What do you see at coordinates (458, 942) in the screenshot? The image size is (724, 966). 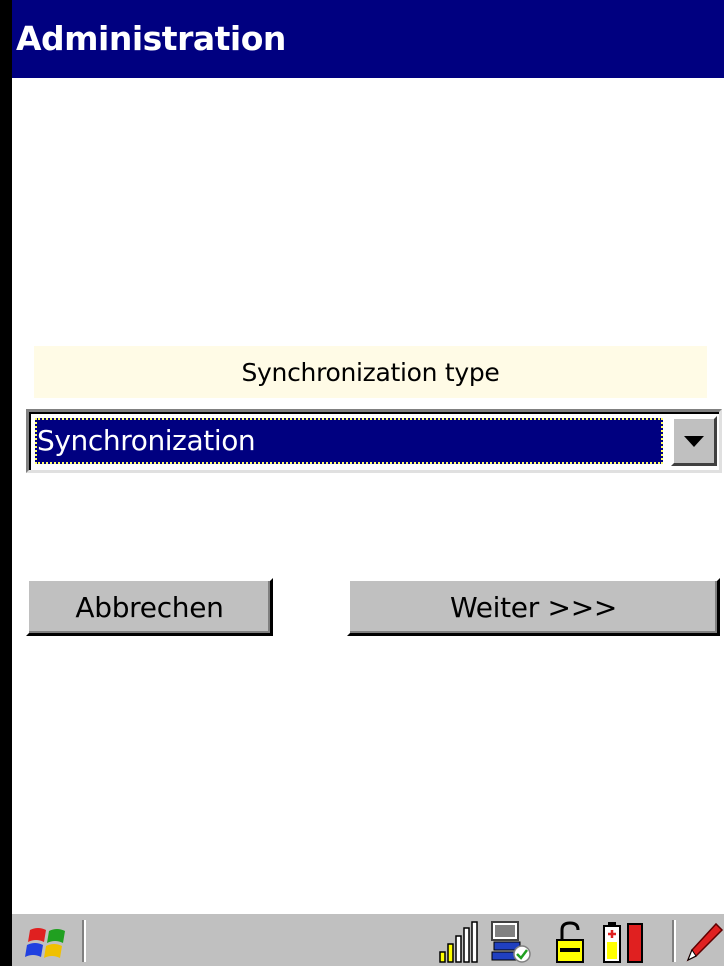 I see `signal-strength-icon` at bounding box center [458, 942].